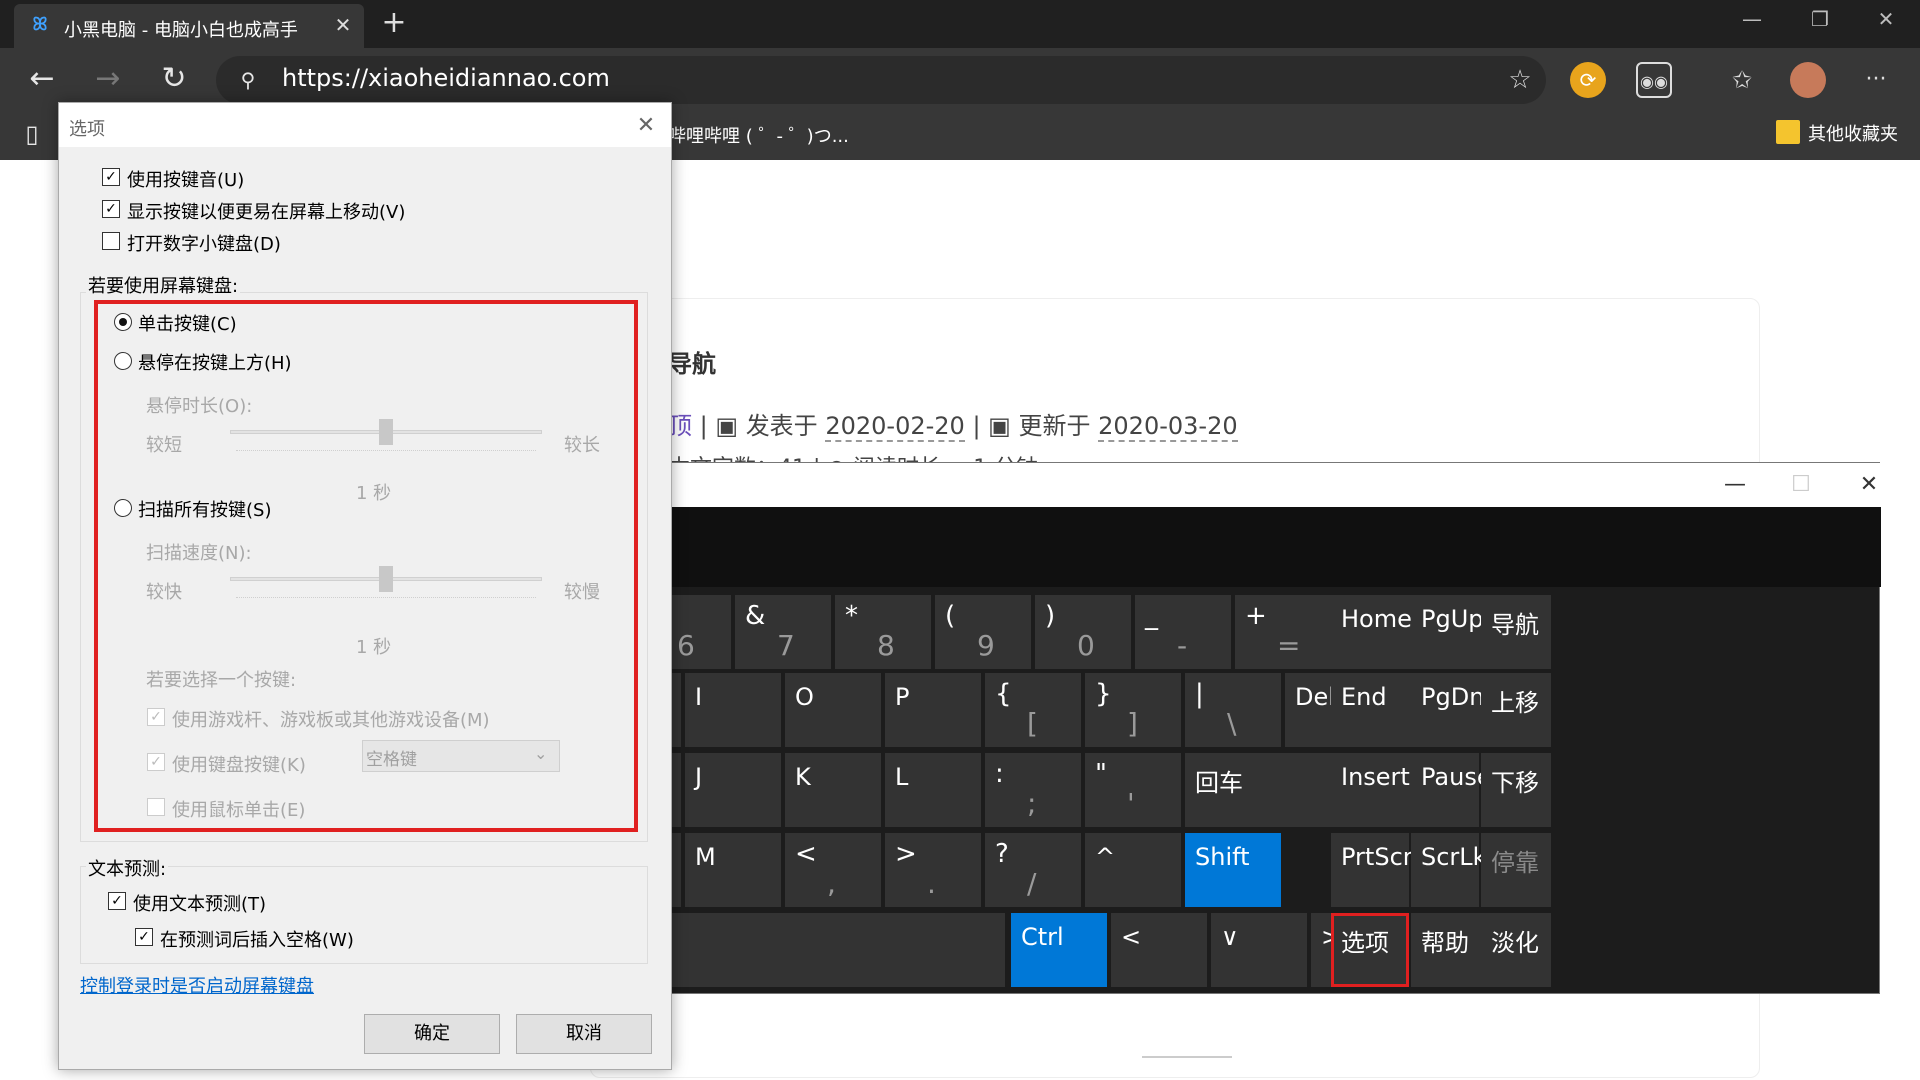 The height and width of the screenshot is (1080, 1920). Describe the element at coordinates (111, 241) in the screenshot. I see `numpad-checkbox` at that location.